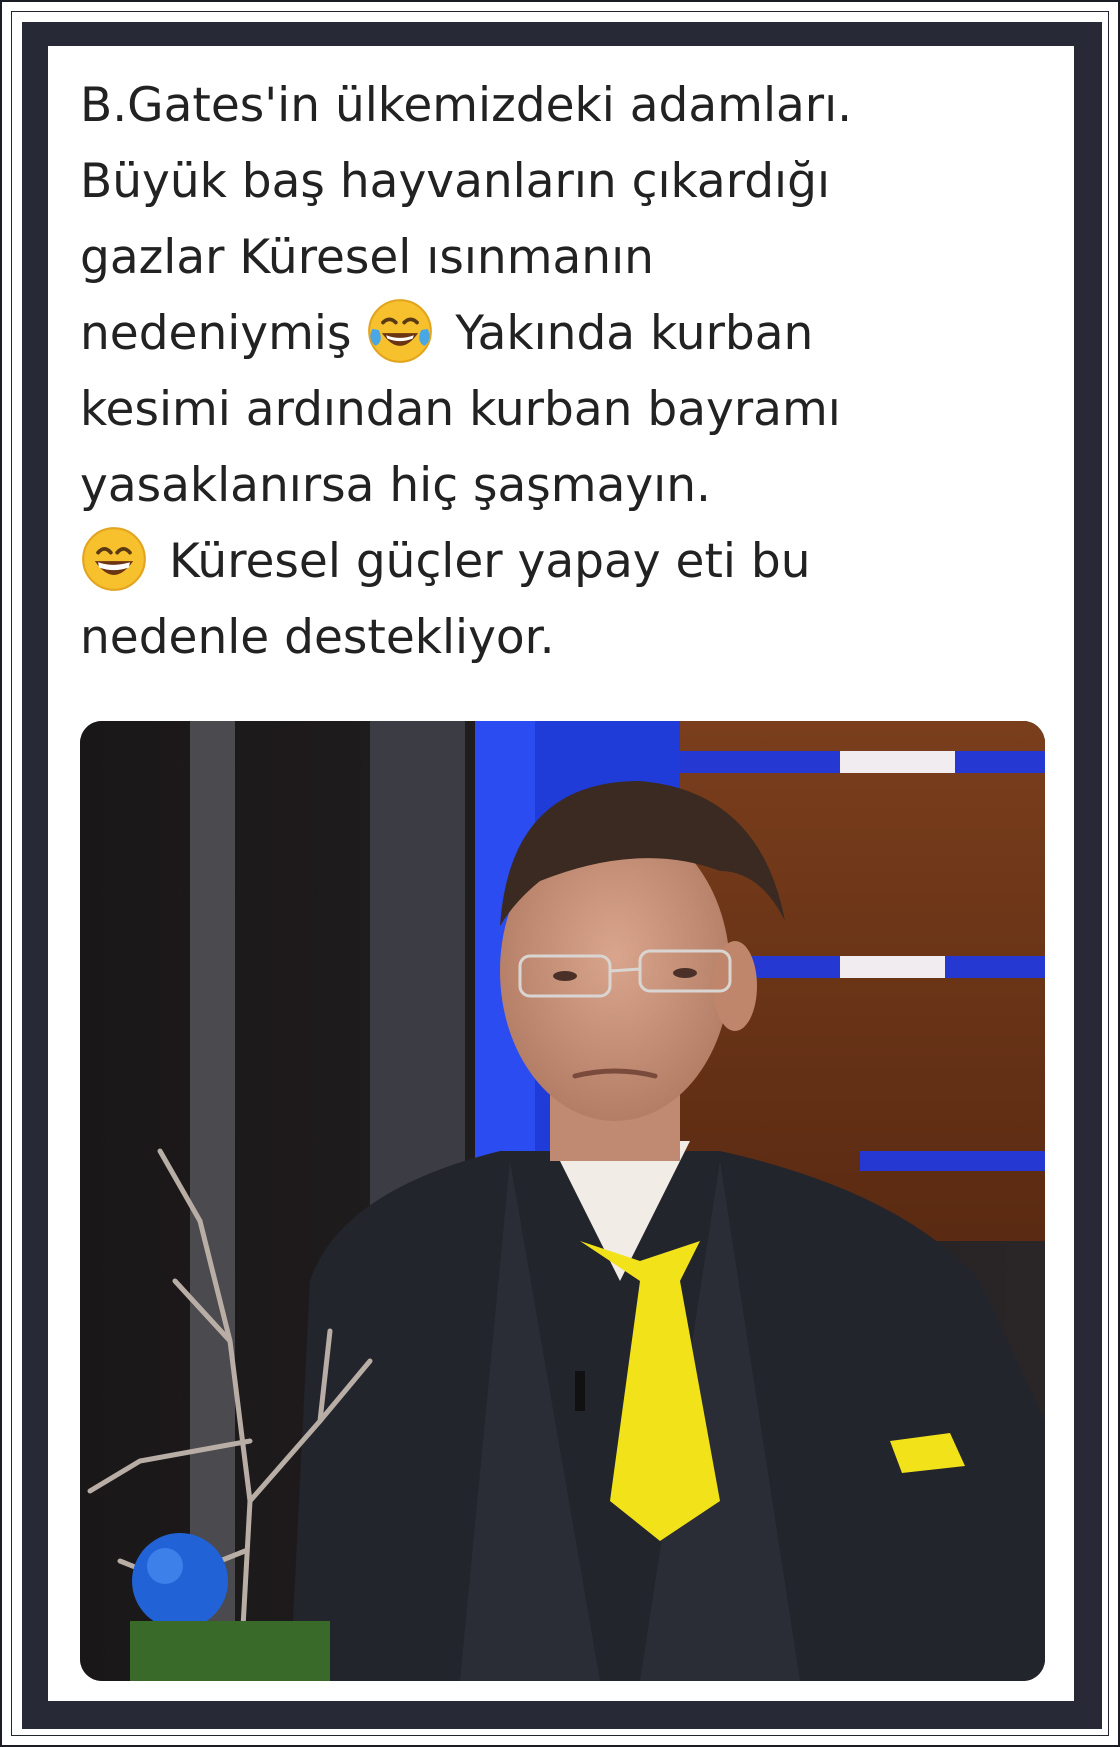 The height and width of the screenshot is (1747, 1120). I want to click on grinning-squinting-face-icon, so click(114, 559).